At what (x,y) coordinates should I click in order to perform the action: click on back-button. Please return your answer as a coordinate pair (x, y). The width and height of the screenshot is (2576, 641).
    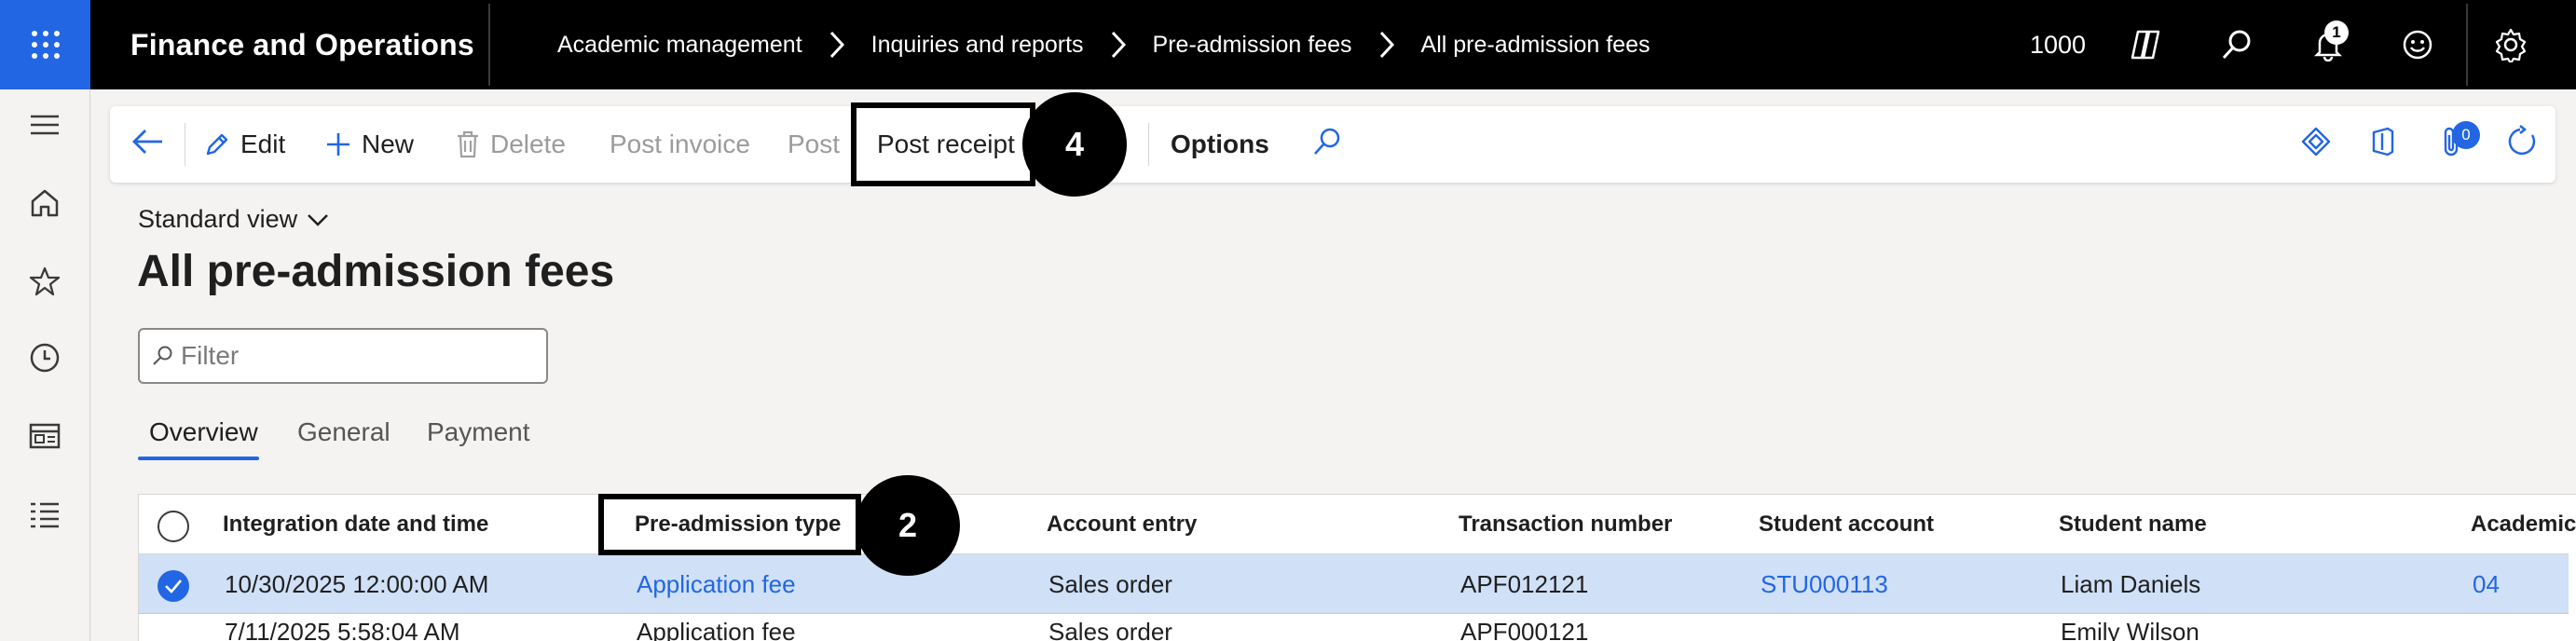
    Looking at the image, I should click on (147, 144).